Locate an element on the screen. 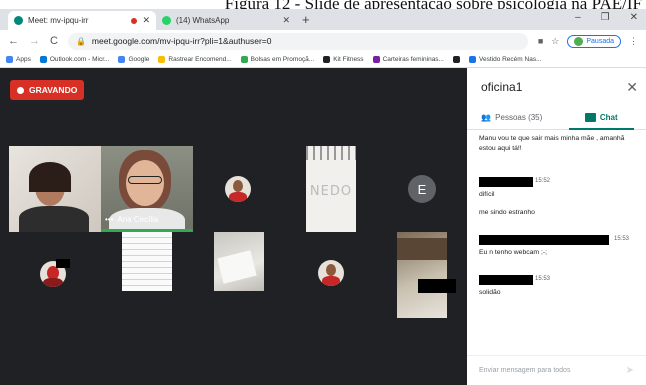  speaker-name: Ana Cecília is located at coordinates (138, 219).